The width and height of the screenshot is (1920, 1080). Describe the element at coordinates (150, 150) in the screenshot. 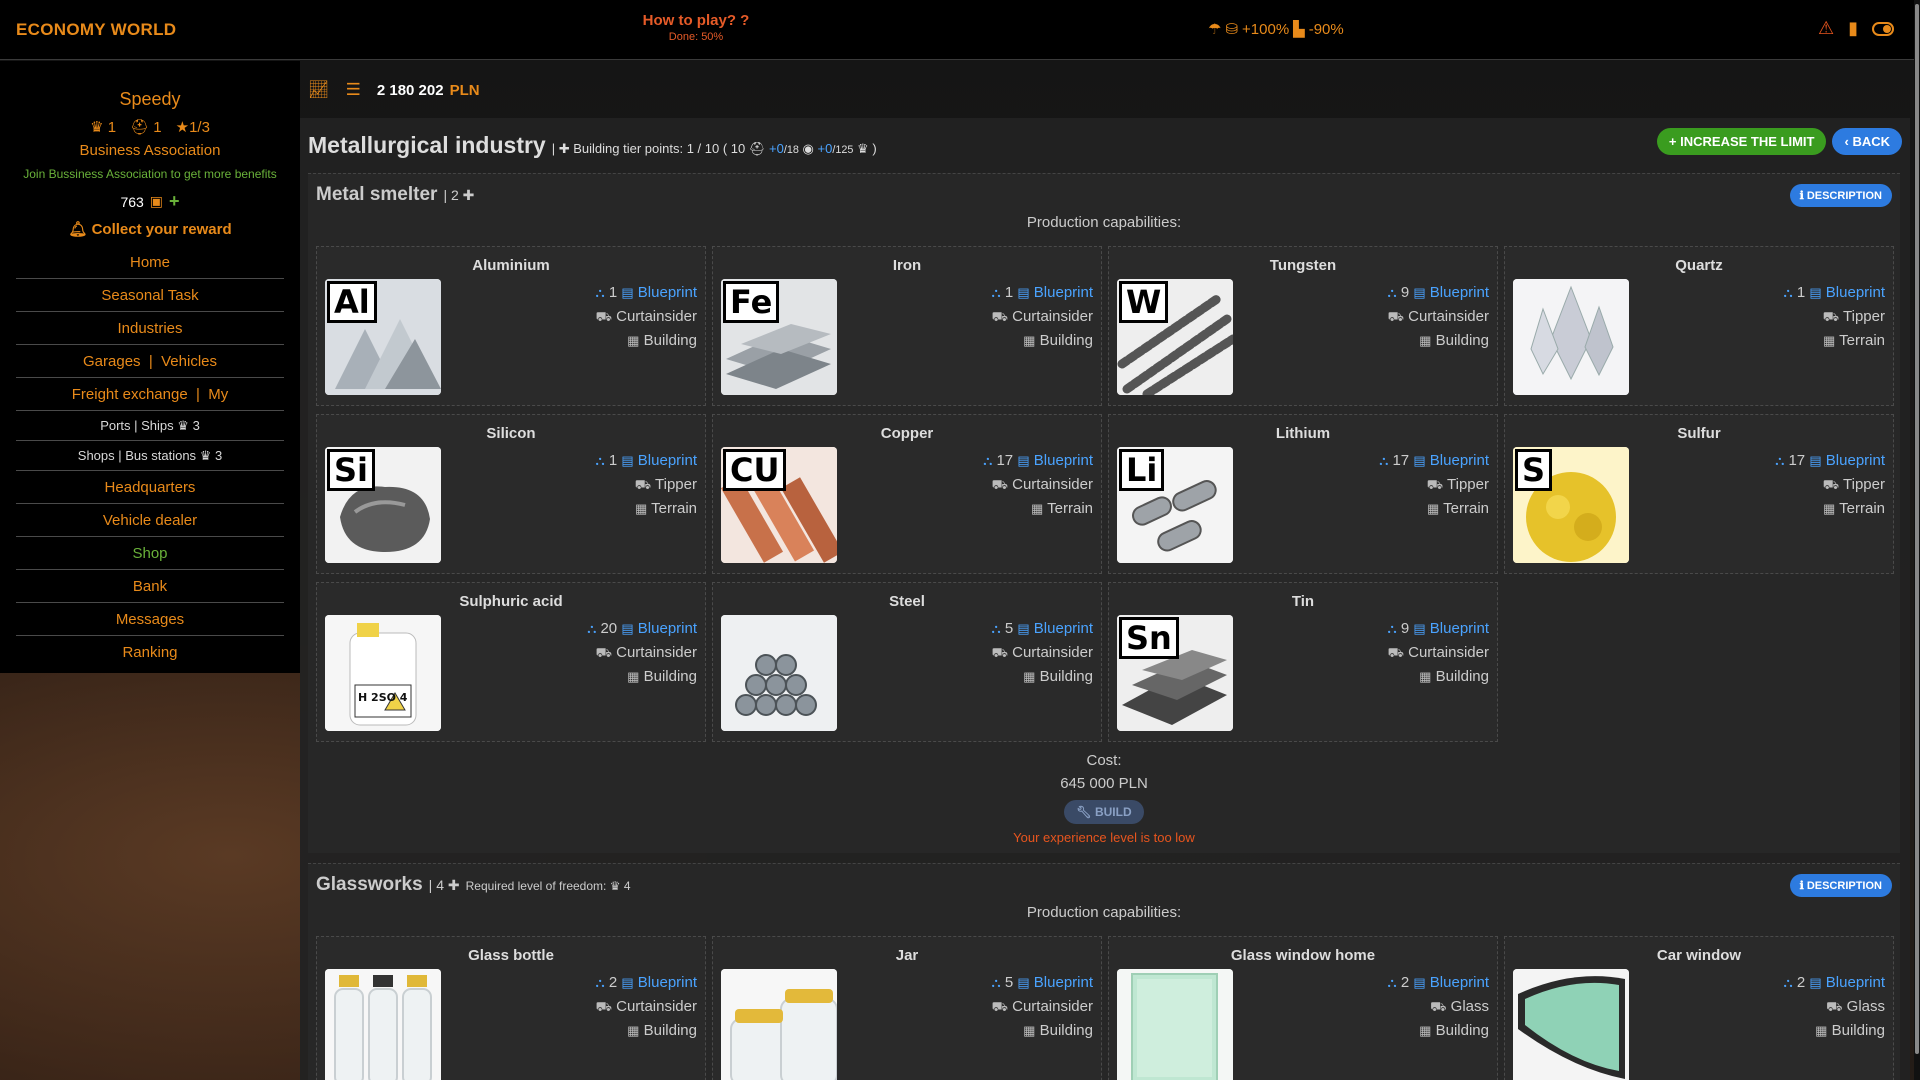

I see `association-link: Business Association` at that location.